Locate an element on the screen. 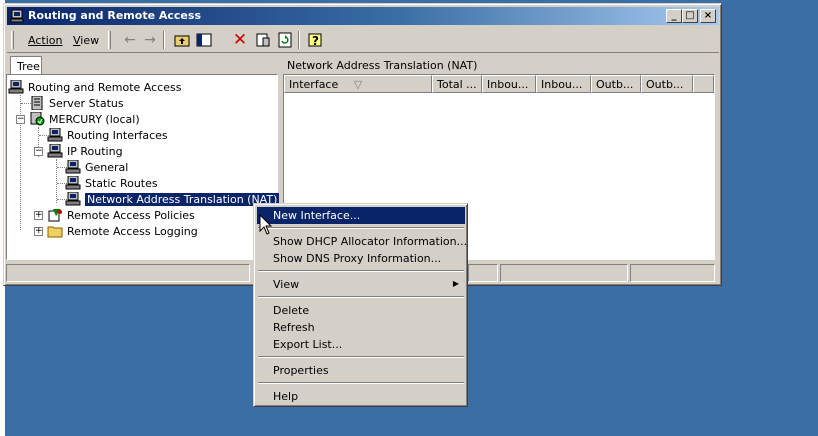 The height and width of the screenshot is (436, 818). close-button: × is located at coordinates (708, 16).